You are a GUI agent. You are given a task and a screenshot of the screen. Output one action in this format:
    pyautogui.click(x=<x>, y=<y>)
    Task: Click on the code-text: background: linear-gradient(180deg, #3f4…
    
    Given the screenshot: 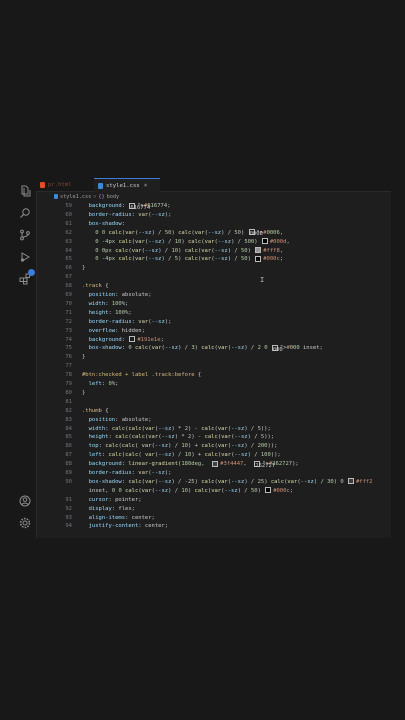 What is the action you would take?
    pyautogui.click(x=193, y=464)
    